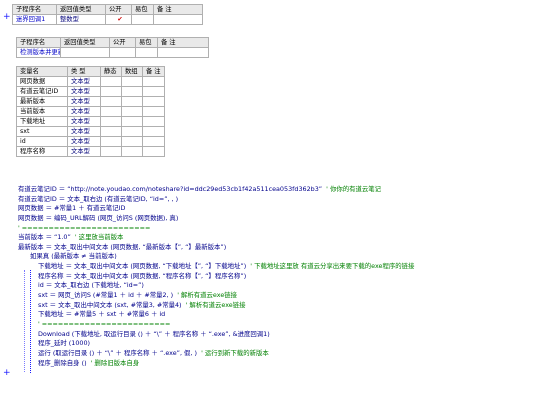  Describe the element at coordinates (122, 52) in the screenshot. I see `sub2-public` at that location.